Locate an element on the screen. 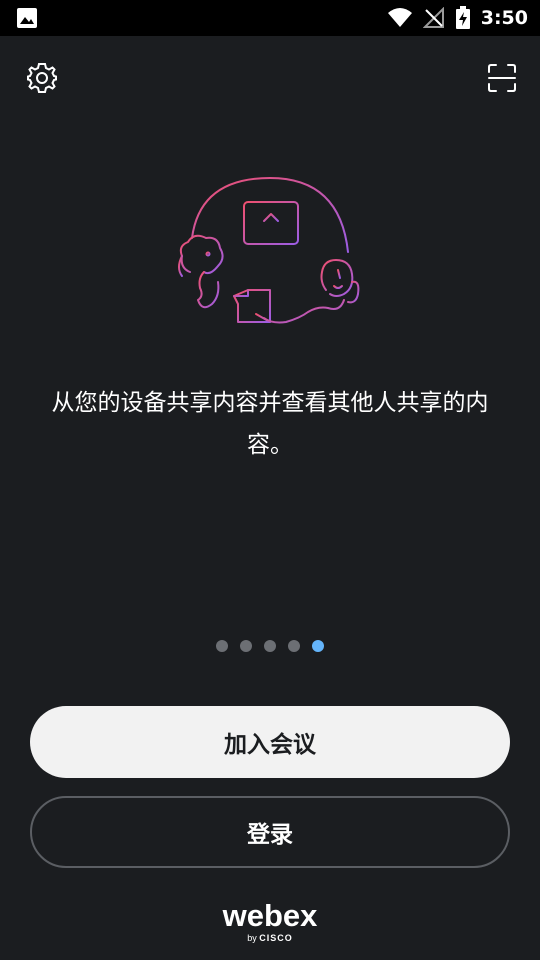 This screenshot has width=540, height=960. onboarding-description: 从您的设备共享内容并查看其他人共享的内容。 is located at coordinates (270, 424).